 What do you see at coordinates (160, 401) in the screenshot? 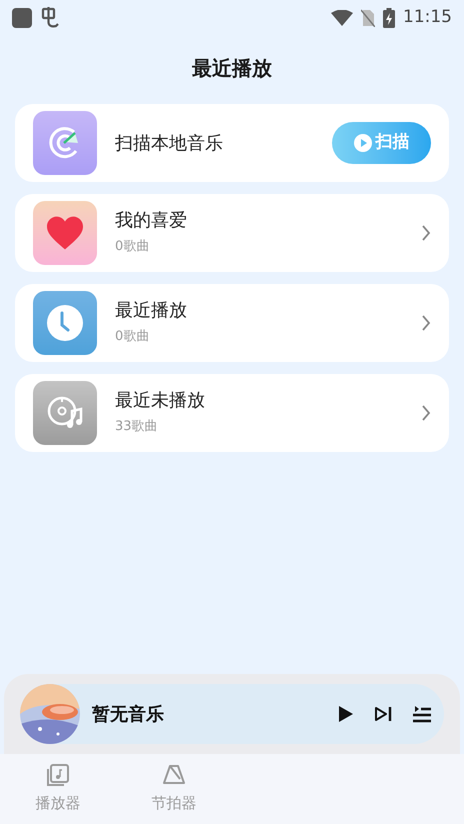
I see `playlist-title: 最近未播放` at bounding box center [160, 401].